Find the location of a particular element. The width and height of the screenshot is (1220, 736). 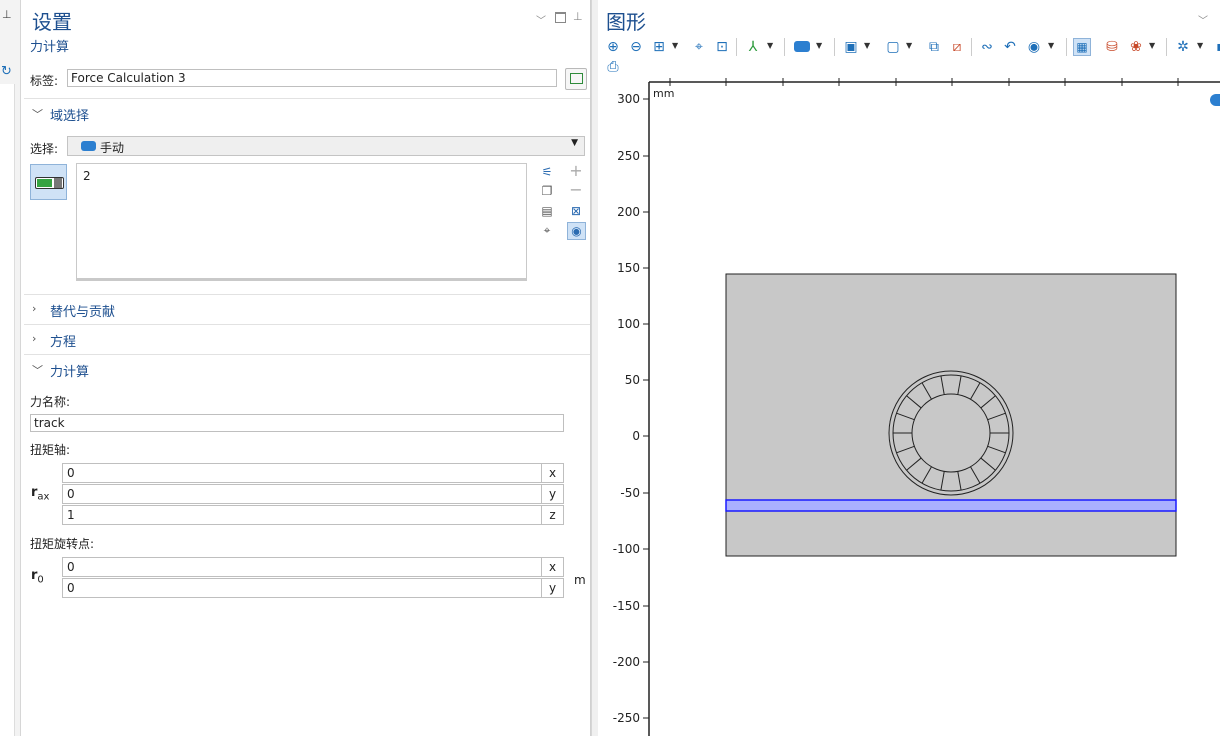

note-icon is located at coordinates (576, 78).